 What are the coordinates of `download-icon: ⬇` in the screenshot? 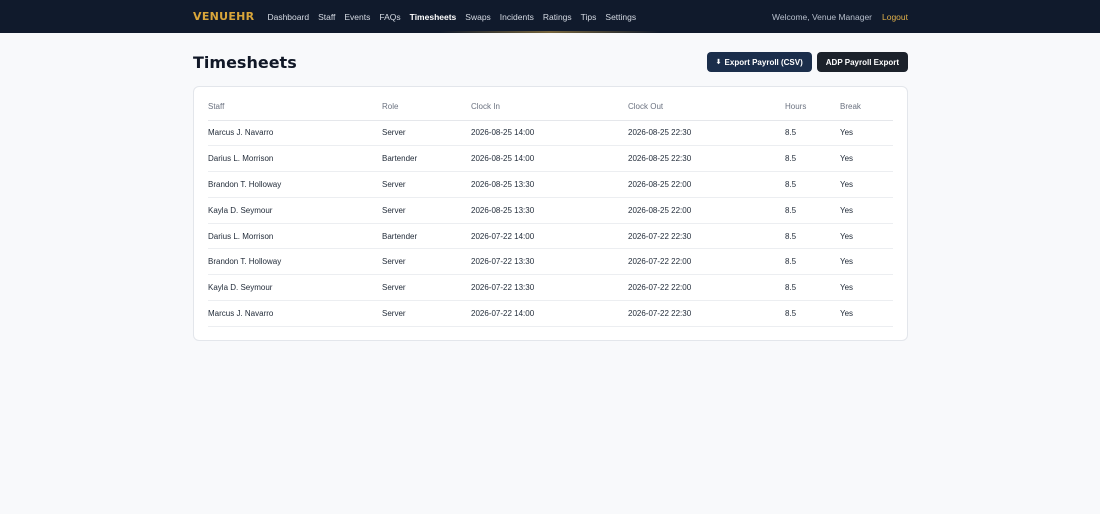 It's located at (718, 62).